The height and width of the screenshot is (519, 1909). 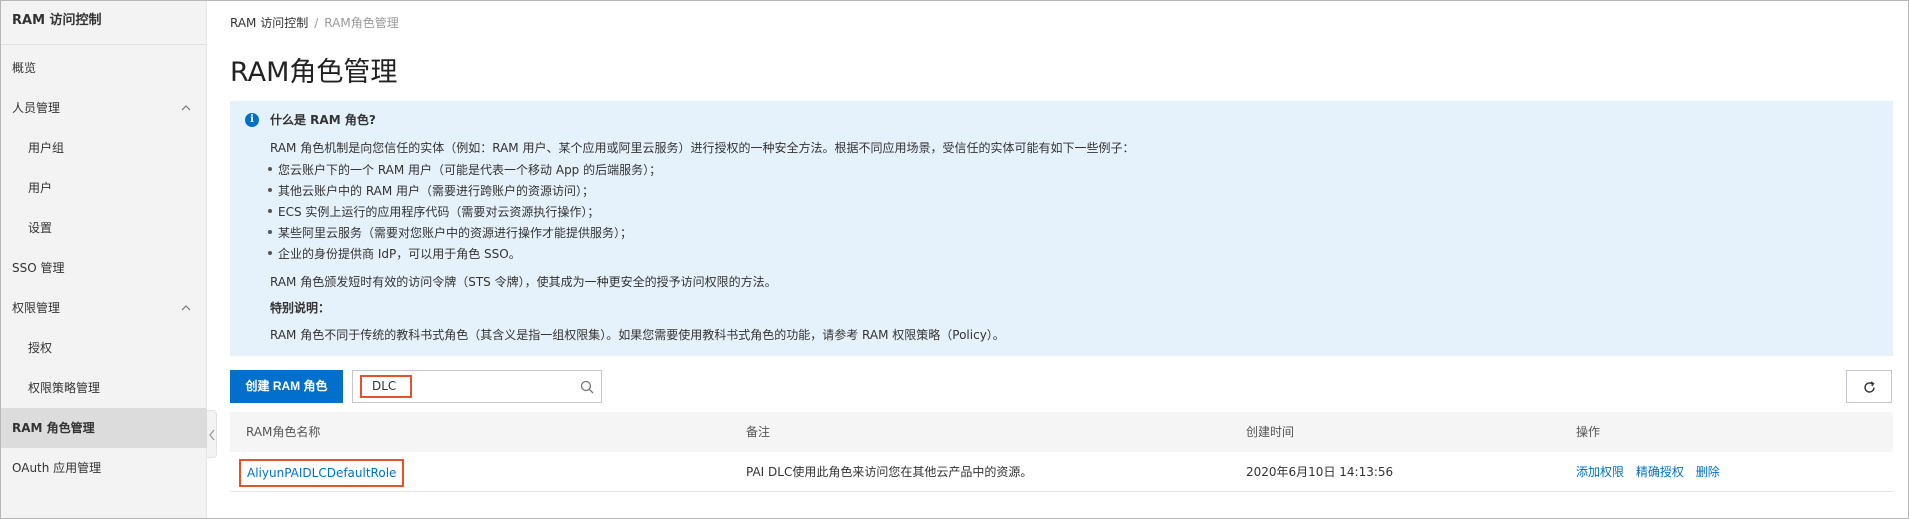 I want to click on search-icon, so click(x=587, y=387).